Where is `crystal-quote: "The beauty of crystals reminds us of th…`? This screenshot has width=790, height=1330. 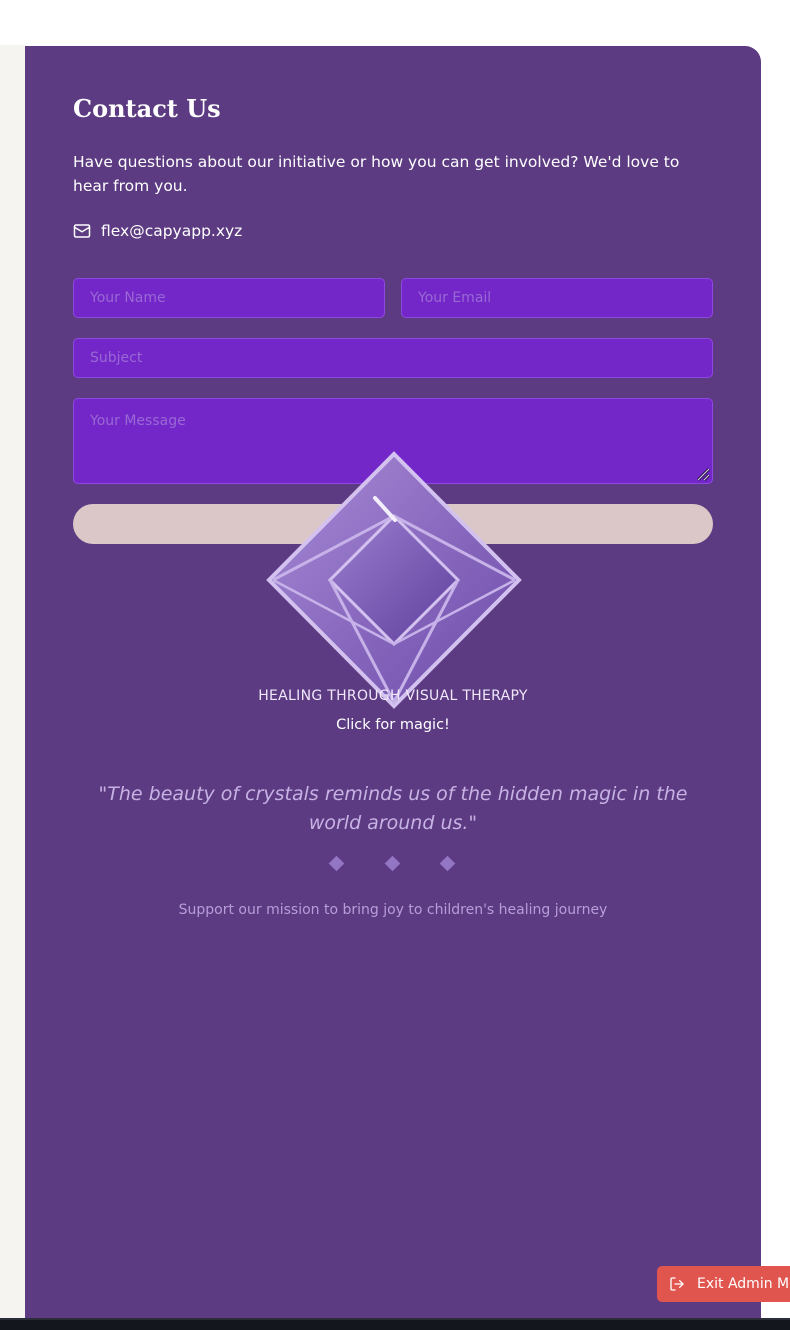
crystal-quote: "The beauty of crystals reminds us of th… is located at coordinates (393, 808).